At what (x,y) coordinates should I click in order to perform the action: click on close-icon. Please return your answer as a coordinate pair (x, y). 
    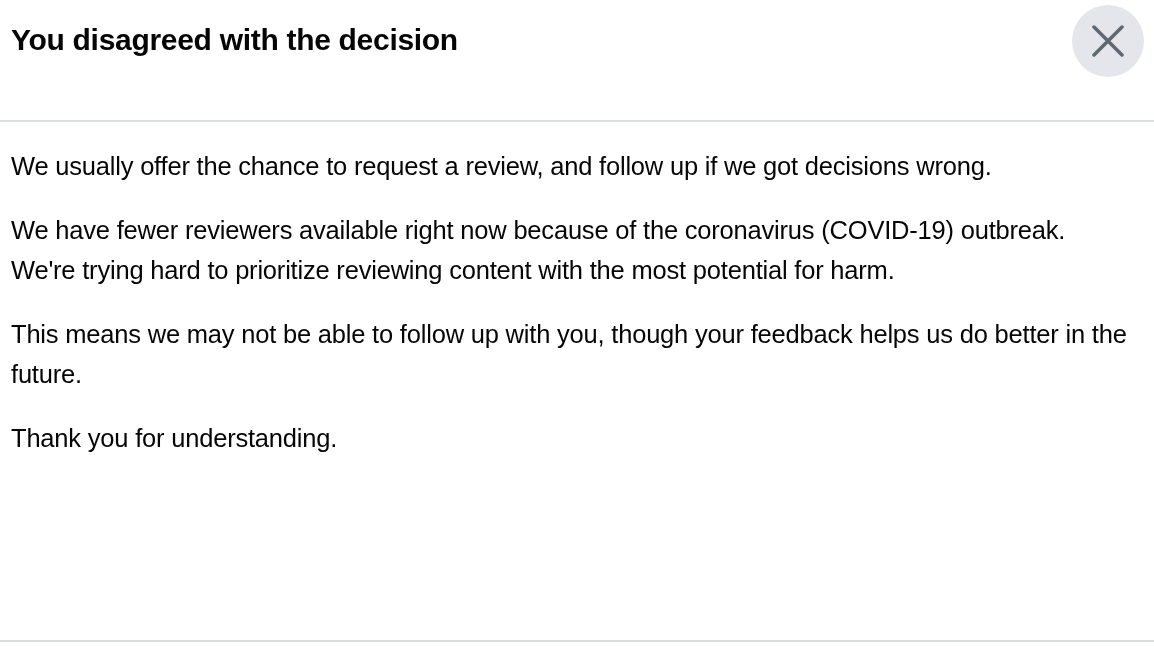
    Looking at the image, I should click on (1108, 41).